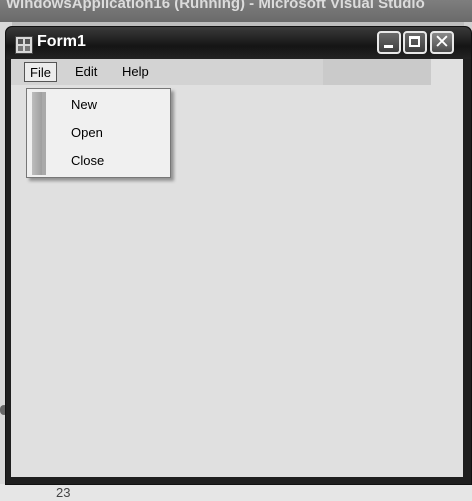  What do you see at coordinates (87, 133) in the screenshot?
I see `menu-item-open: Open` at bounding box center [87, 133].